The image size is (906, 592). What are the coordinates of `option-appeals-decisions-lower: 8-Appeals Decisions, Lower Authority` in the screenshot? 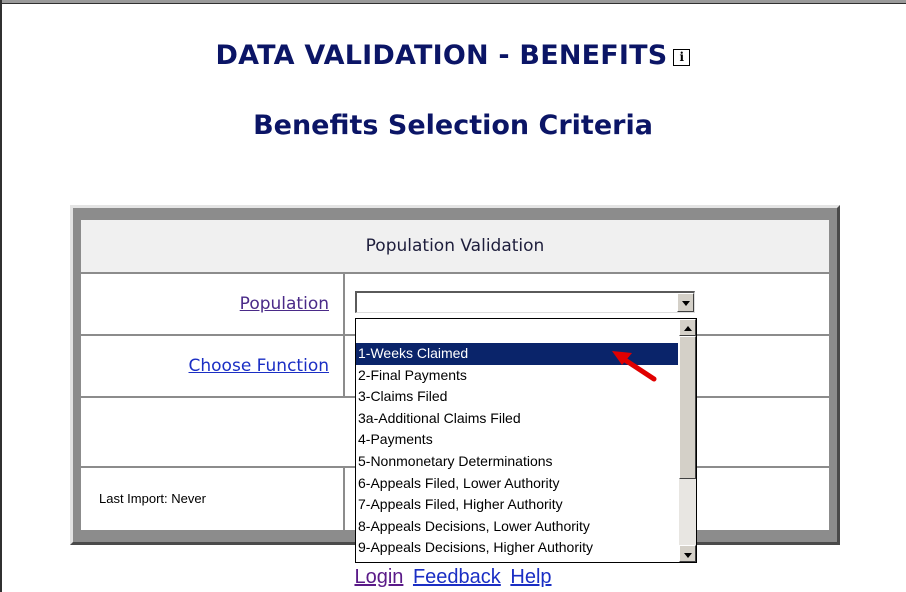 It's located at (517, 527).